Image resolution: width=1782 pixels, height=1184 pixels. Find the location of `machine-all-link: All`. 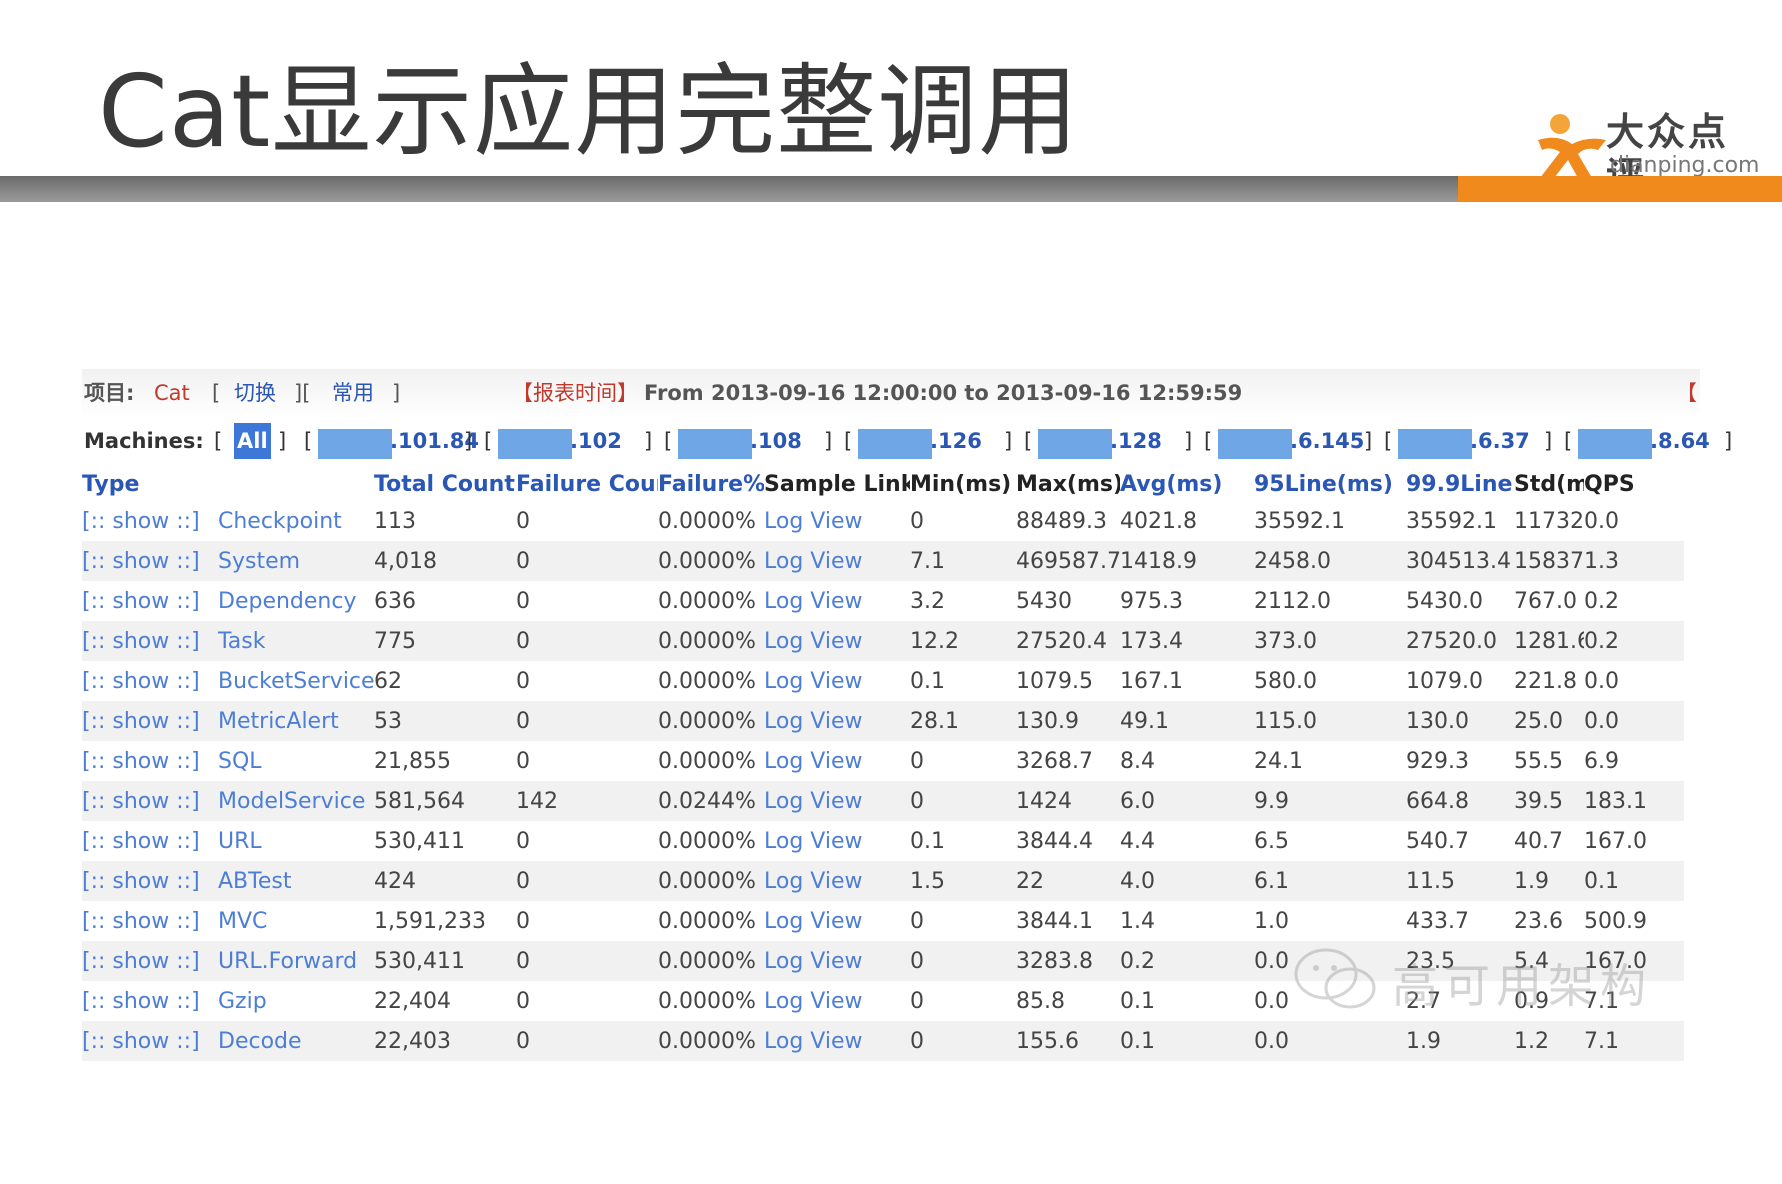

machine-all-link: All is located at coordinates (252, 441).